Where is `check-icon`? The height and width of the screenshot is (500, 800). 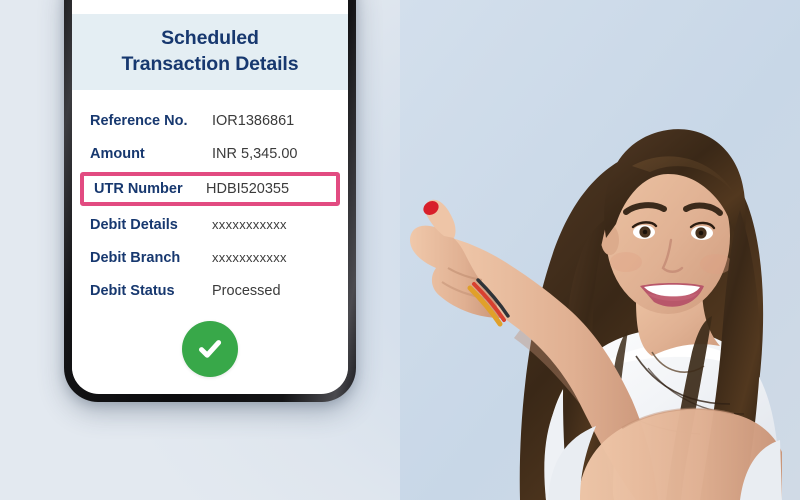
check-icon is located at coordinates (210, 349).